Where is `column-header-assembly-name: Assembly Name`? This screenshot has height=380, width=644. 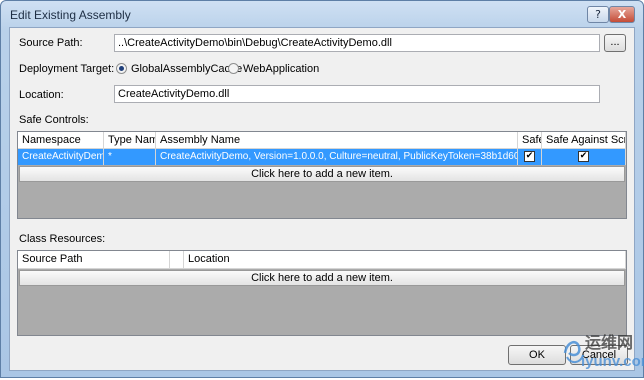 column-header-assembly-name: Assembly Name is located at coordinates (337, 140).